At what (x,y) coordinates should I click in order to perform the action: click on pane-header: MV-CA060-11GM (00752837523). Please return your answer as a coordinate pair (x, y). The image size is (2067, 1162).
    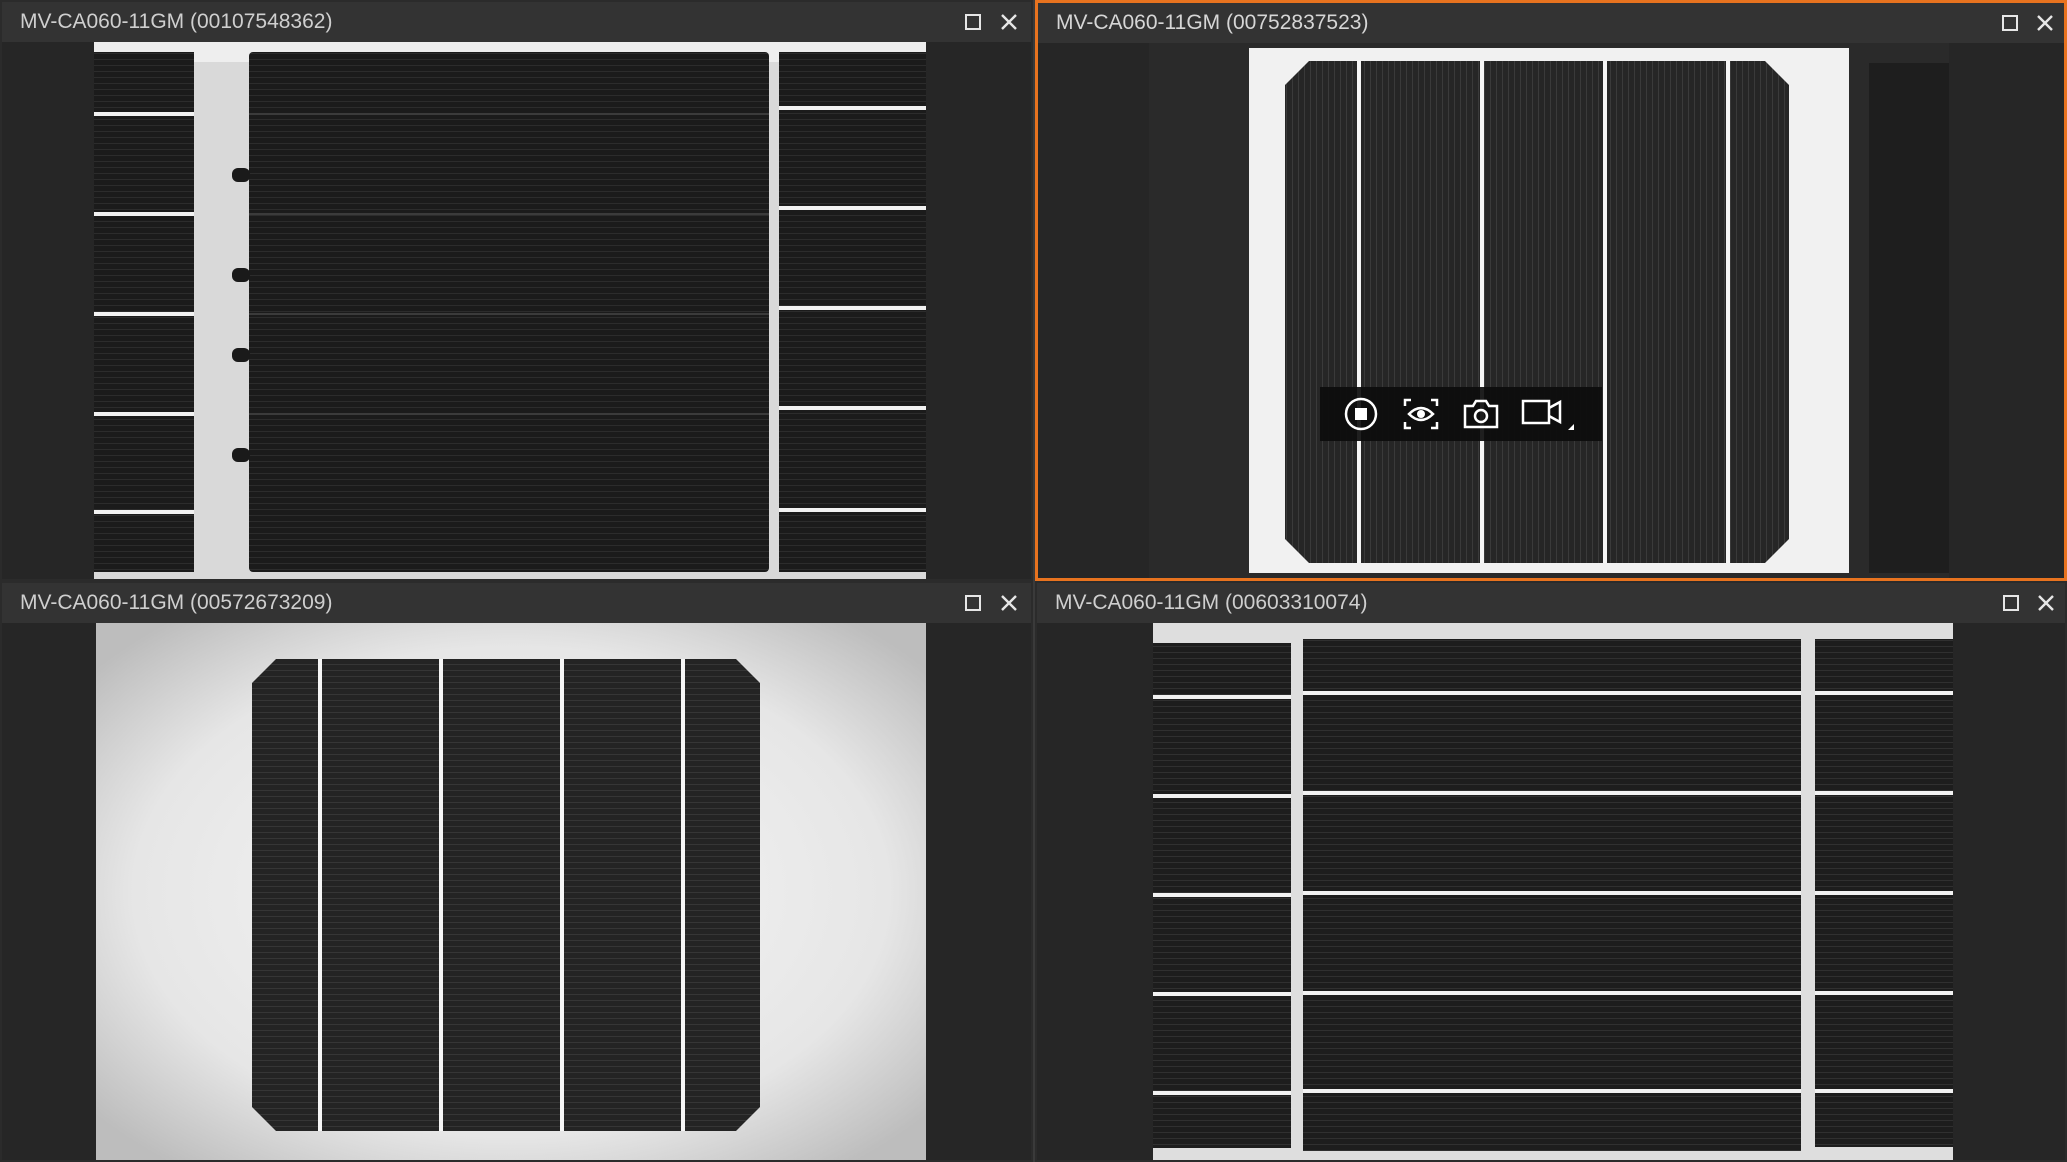
    Looking at the image, I should click on (1551, 23).